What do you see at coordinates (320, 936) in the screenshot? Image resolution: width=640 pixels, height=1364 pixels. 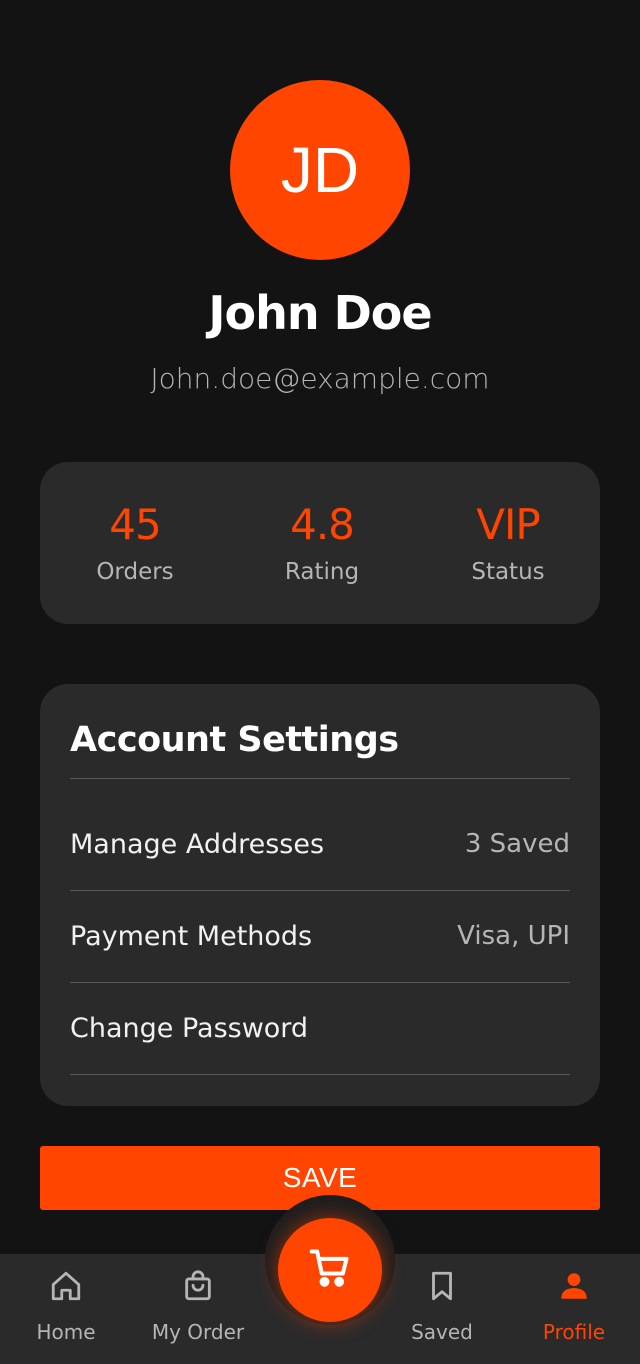 I see `setting-payment-methods: Payment Methods Visa, UPI` at bounding box center [320, 936].